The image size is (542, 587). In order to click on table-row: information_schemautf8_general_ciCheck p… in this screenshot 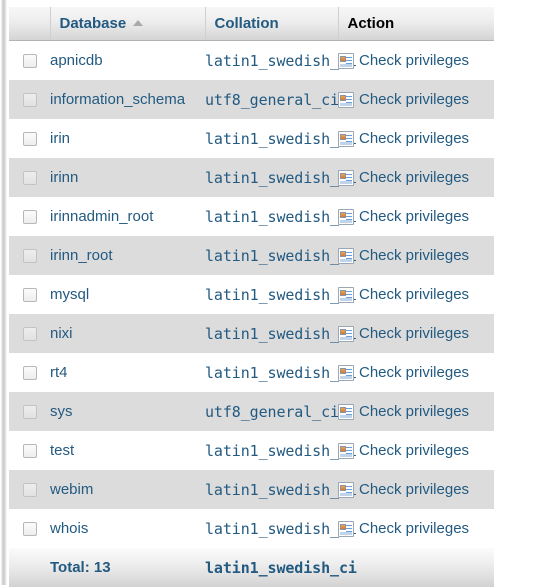, I will do `click(251, 99)`.